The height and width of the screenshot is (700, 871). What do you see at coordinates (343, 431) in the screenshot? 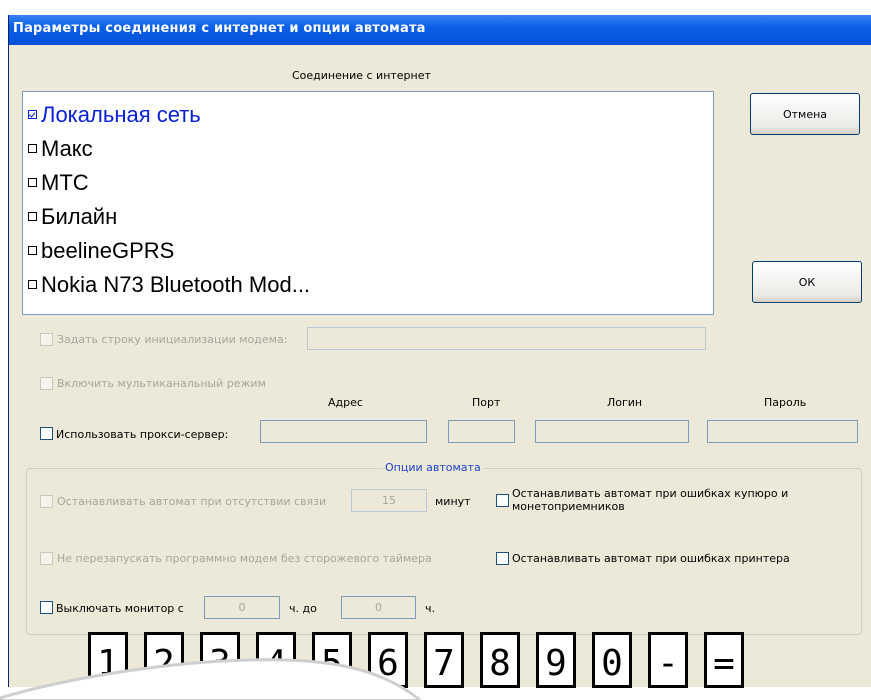
I see `proxy-address-input` at bounding box center [343, 431].